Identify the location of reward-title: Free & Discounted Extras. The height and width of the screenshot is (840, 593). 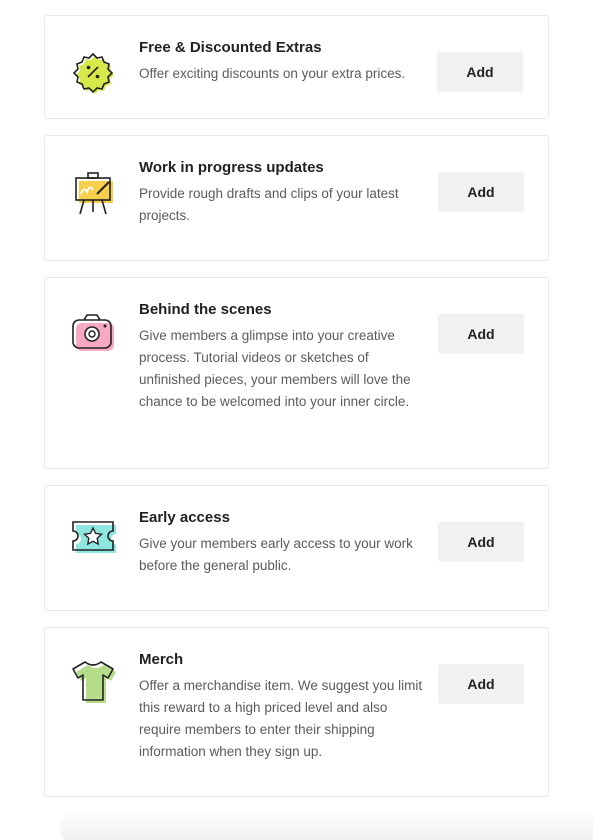
(230, 47).